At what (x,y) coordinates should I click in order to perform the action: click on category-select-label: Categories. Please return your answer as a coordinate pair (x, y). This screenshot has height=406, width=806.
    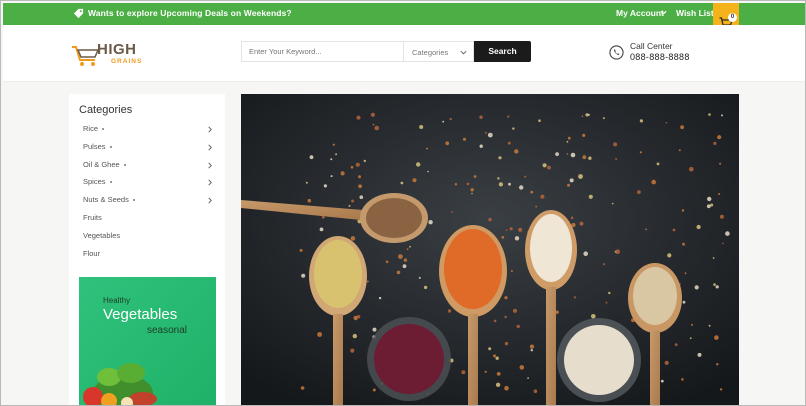
    Looking at the image, I should click on (430, 52).